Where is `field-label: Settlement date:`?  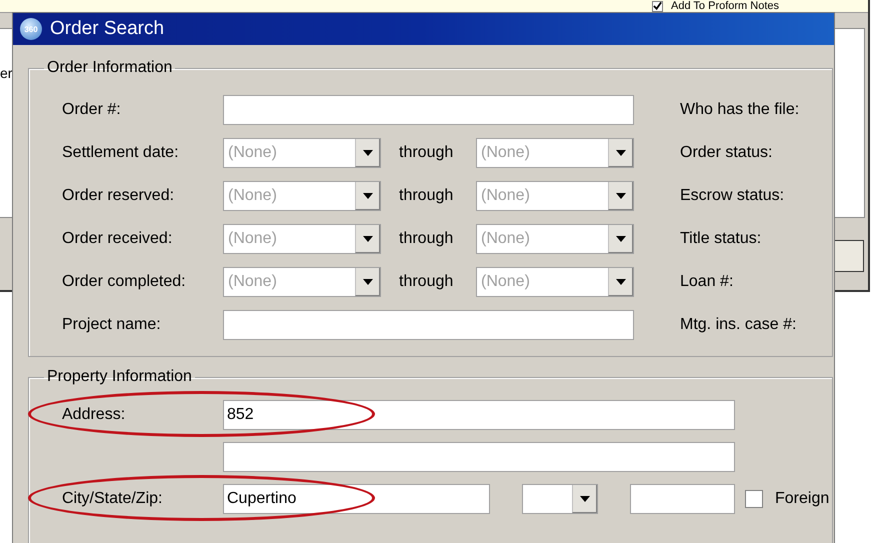
field-label: Settlement date: is located at coordinates (121, 153).